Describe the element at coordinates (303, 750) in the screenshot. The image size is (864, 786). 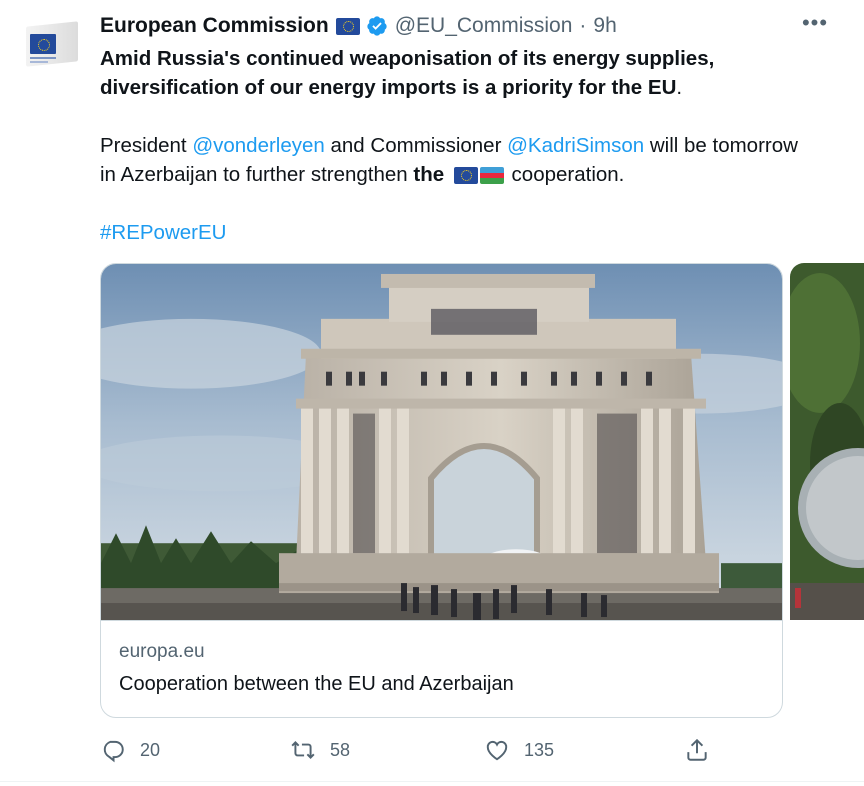
I see `retweet-icon` at that location.